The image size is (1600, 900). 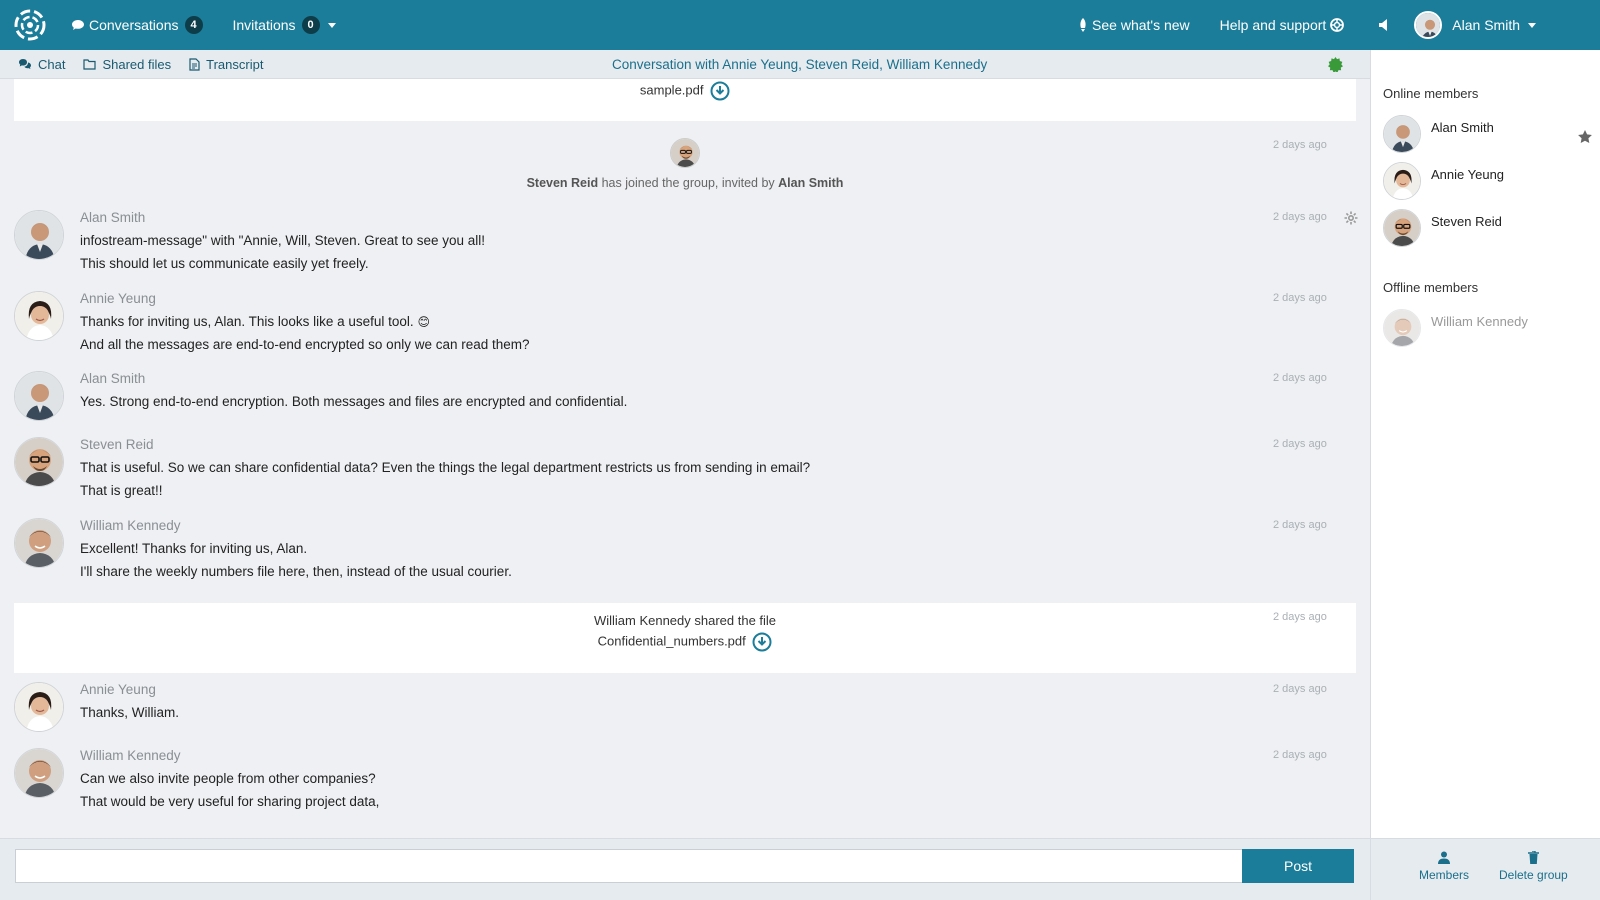 I want to click on whats-new-link: See what's new, so click(x=1133, y=25).